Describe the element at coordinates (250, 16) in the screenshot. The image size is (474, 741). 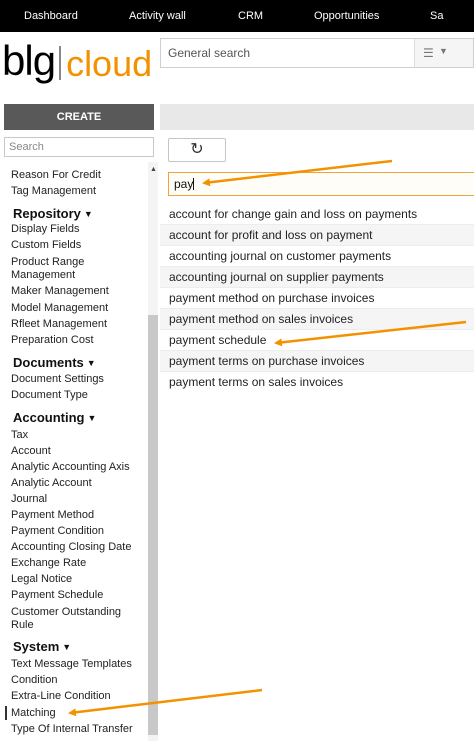
I see `nav-crm: CRM` at that location.